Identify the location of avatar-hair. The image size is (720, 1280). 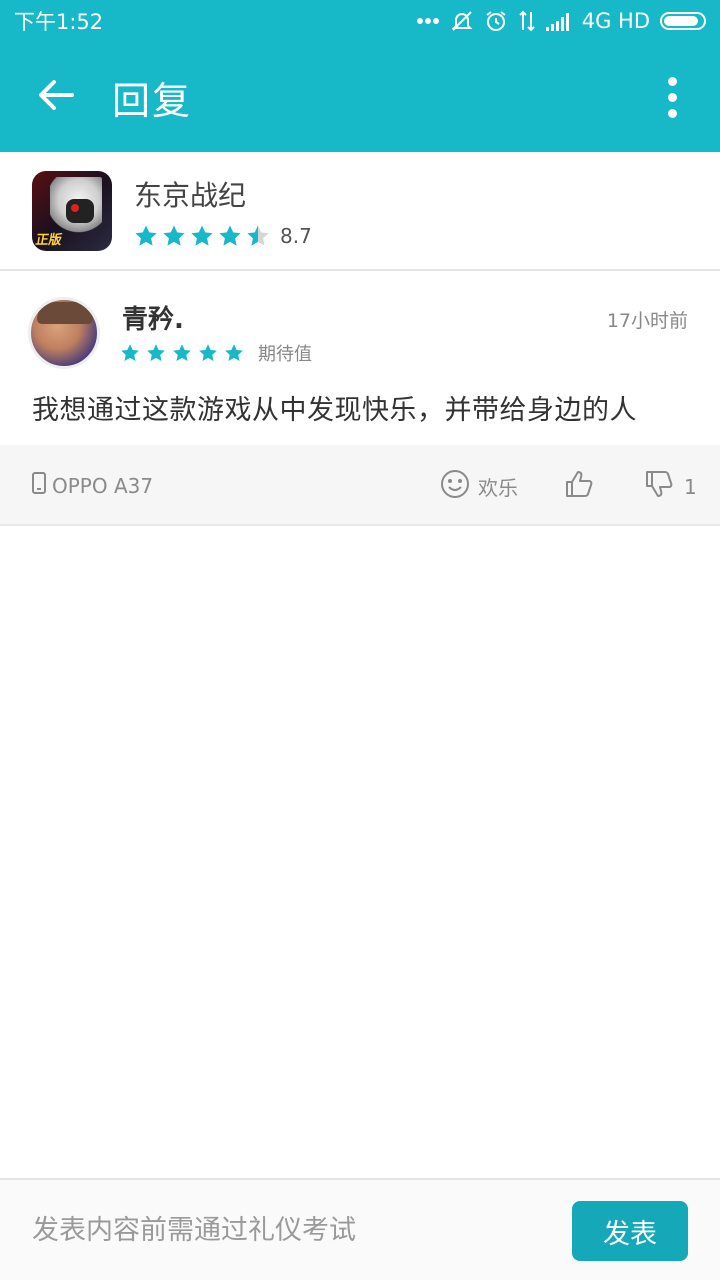
(65, 313).